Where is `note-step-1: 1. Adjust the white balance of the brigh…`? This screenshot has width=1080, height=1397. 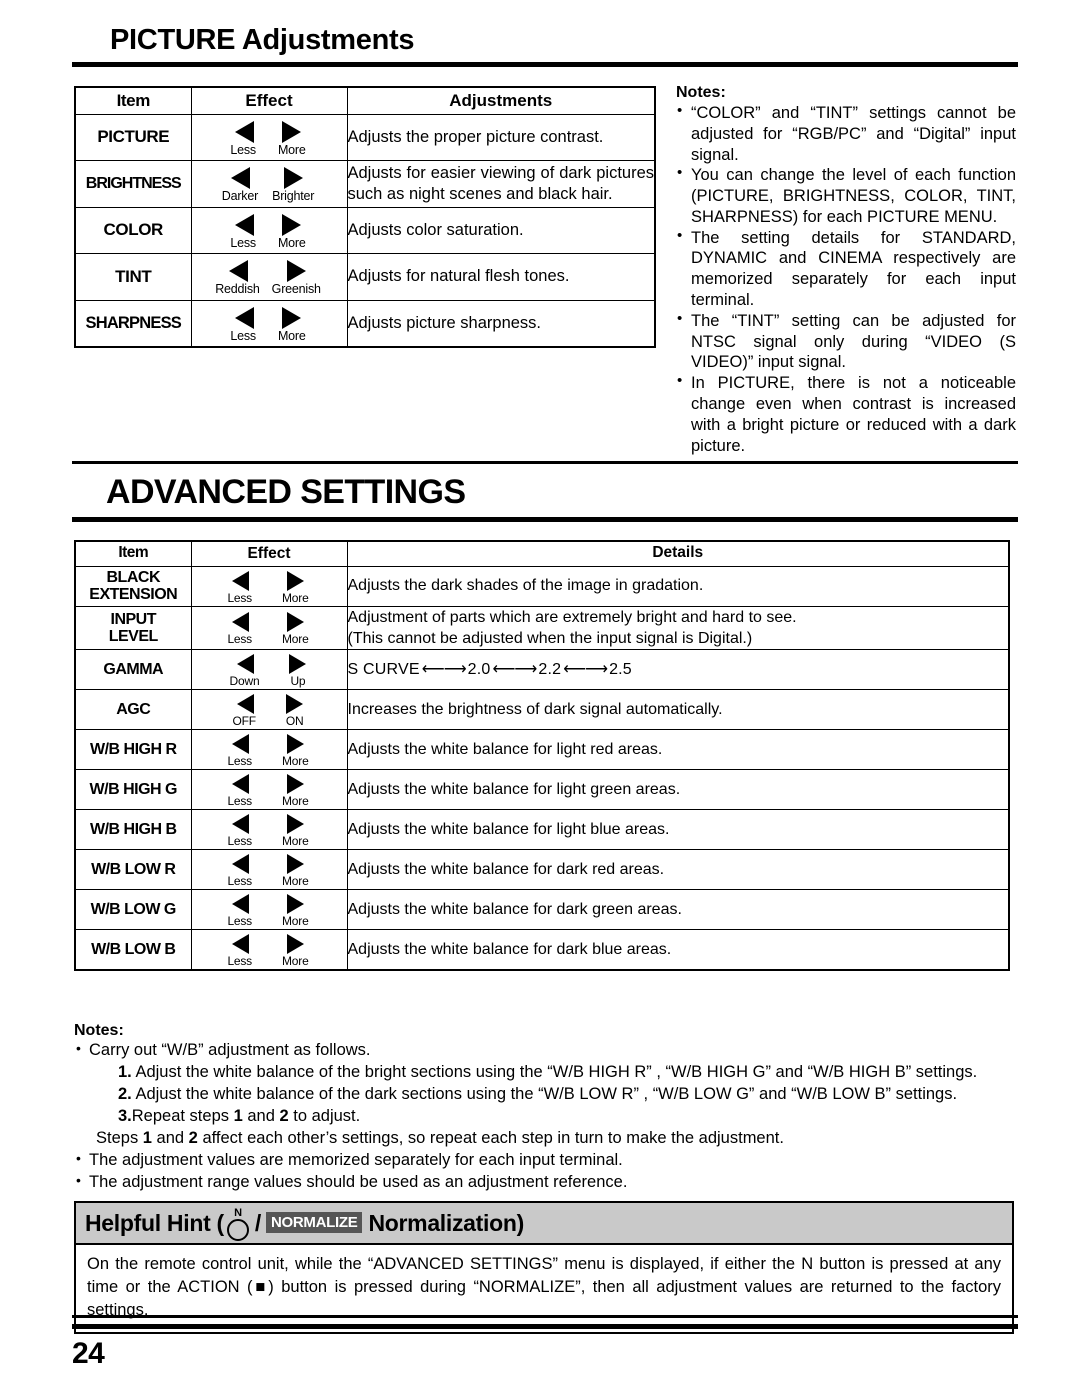 note-step-1: 1. Adjust the white balance of the brigh… is located at coordinates (544, 1073).